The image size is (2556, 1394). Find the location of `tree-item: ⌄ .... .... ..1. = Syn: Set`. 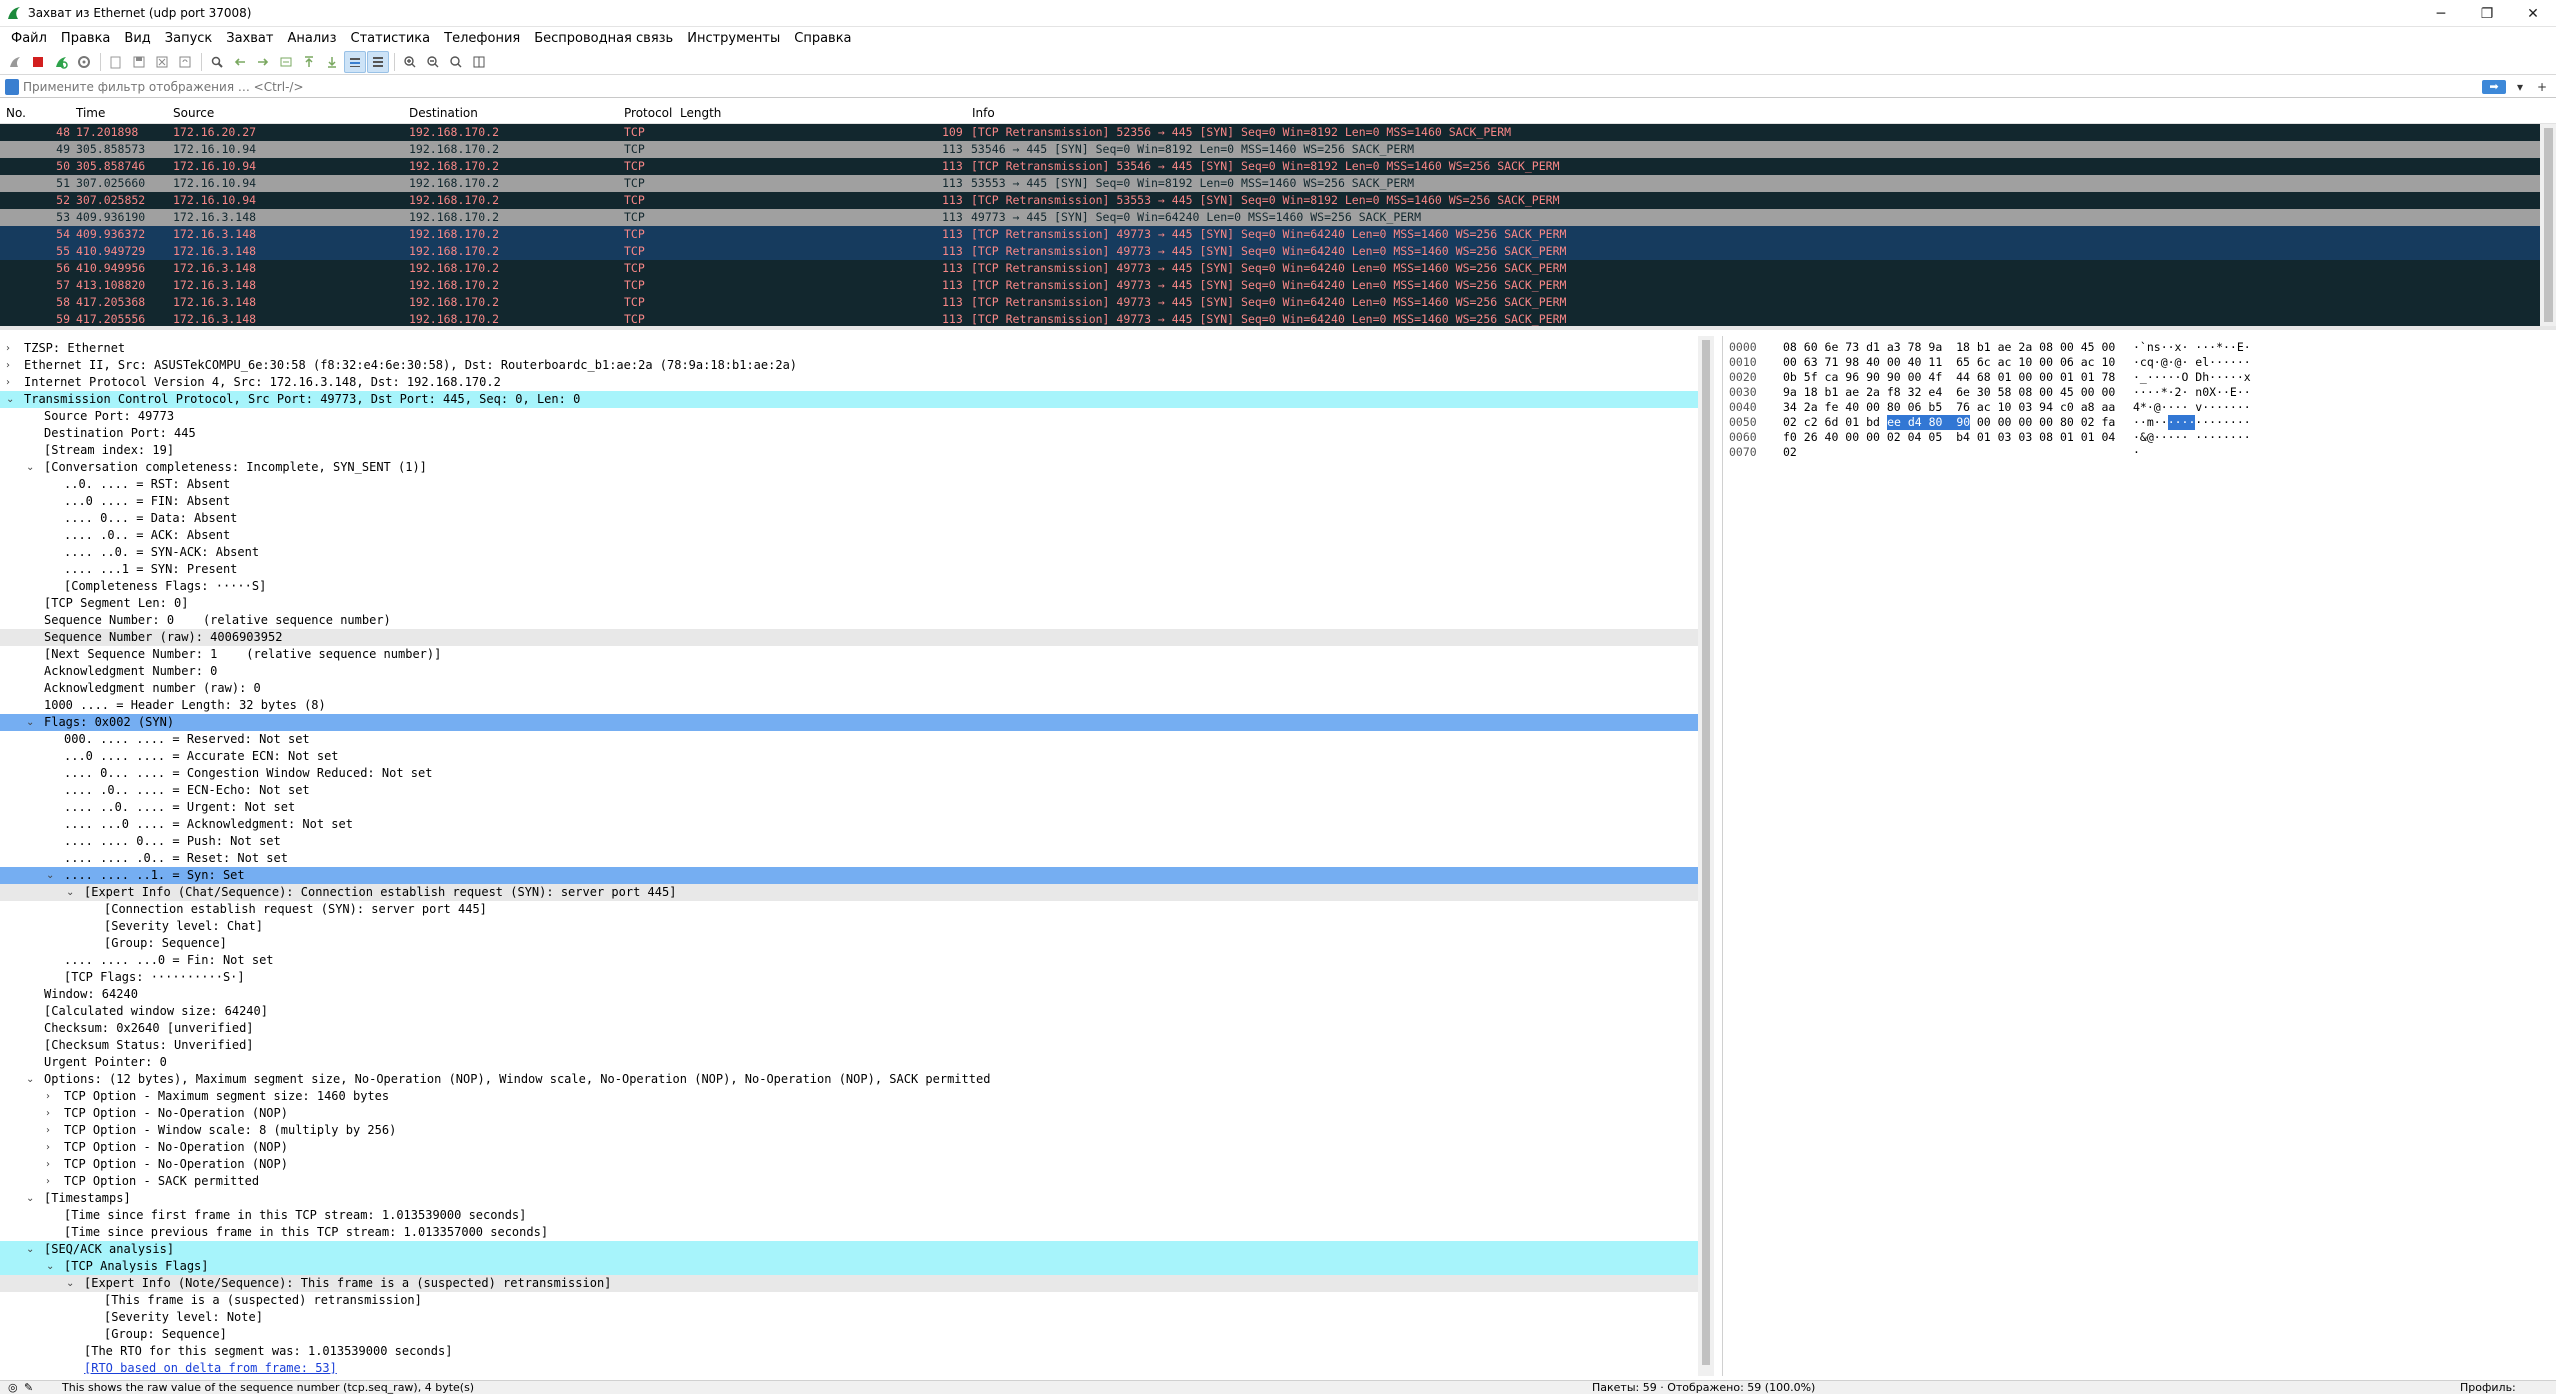

tree-item: ⌄ .... .... ..1. = Syn: Set is located at coordinates (857, 875).